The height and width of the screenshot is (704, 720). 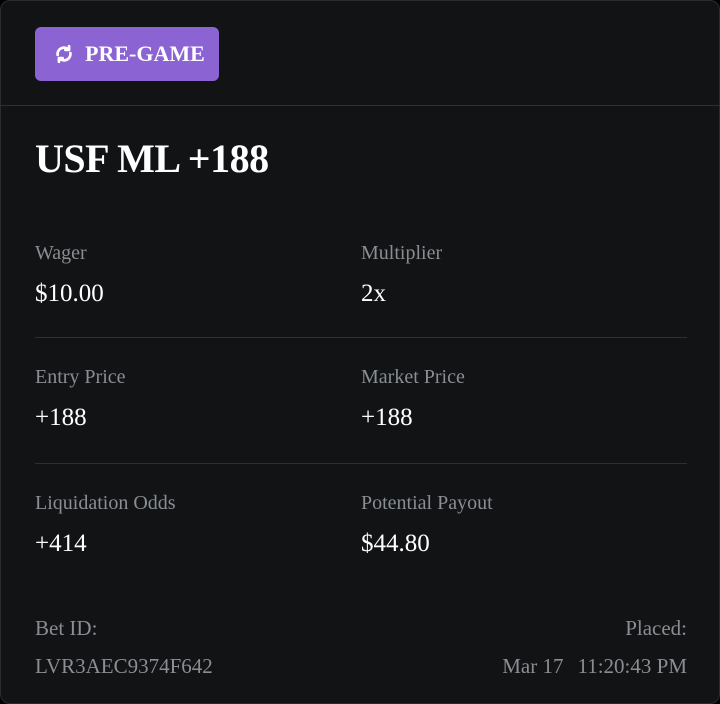 What do you see at coordinates (427, 525) in the screenshot?
I see `potential-payout-field: Potential Payout $44.80` at bounding box center [427, 525].